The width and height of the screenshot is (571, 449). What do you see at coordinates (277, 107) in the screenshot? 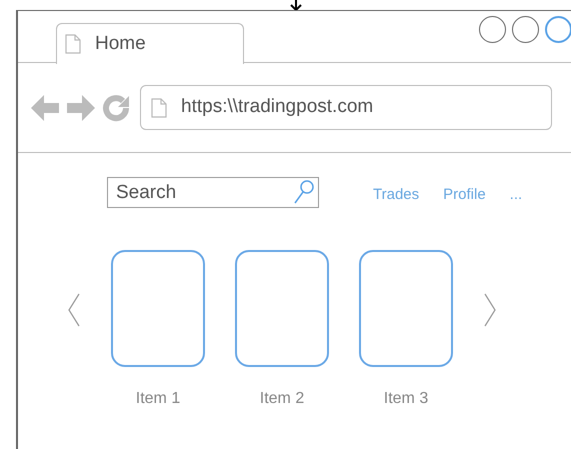
I see `url-text: https:\\tradingpost.com` at bounding box center [277, 107].